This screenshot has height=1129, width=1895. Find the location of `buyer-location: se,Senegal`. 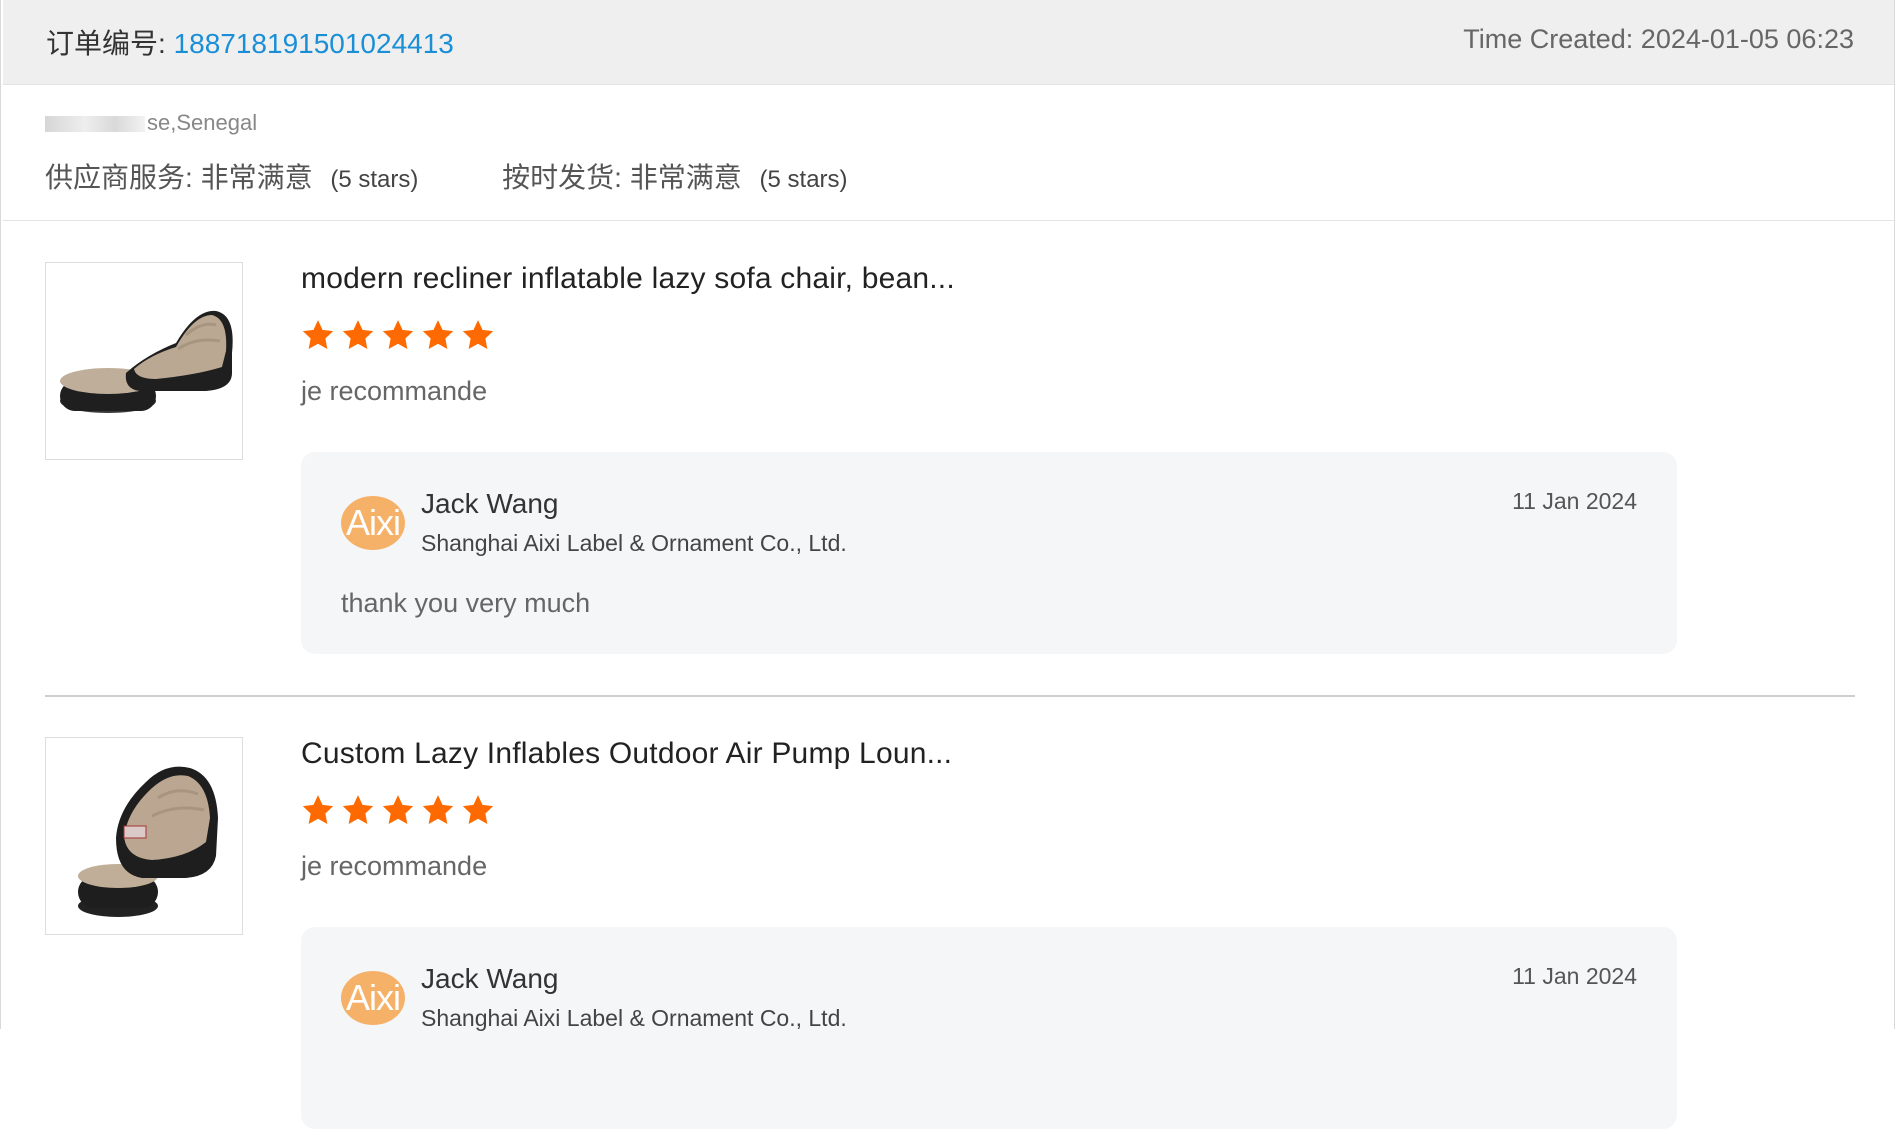

buyer-location: se,Senegal is located at coordinates (151, 123).